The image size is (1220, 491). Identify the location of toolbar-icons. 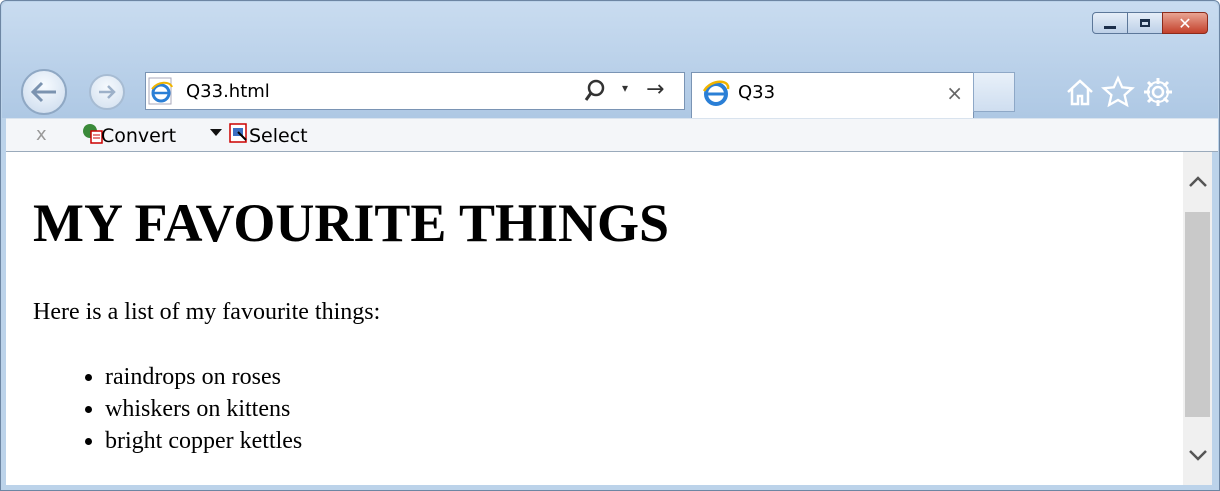
(1120, 92).